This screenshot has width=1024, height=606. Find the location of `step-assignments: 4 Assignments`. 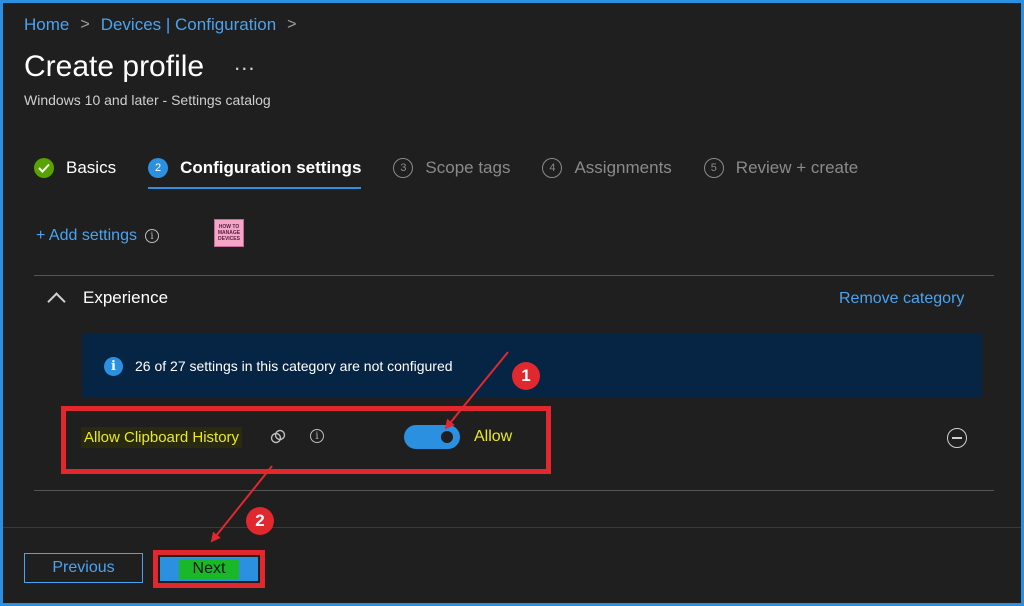

step-assignments: 4 Assignments is located at coordinates (607, 168).